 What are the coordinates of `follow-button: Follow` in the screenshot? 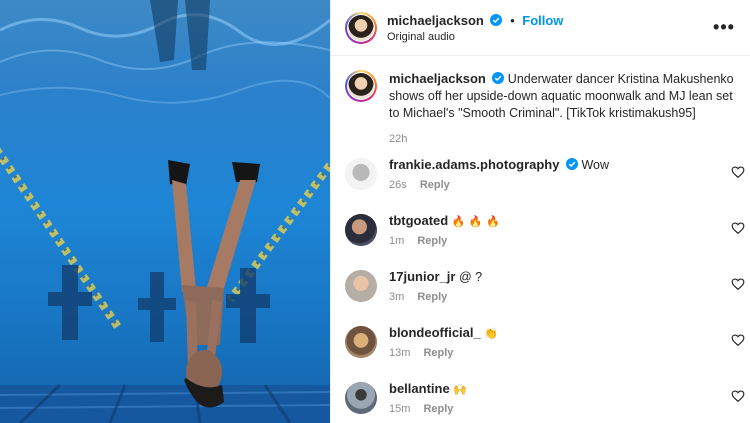 It's located at (542, 20).